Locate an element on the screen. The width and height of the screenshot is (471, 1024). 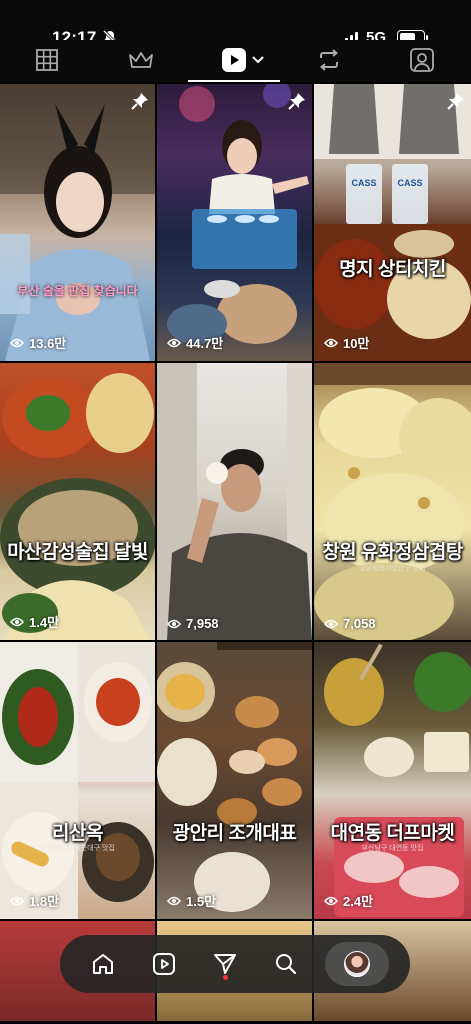
view-count-label: 7,058 is located at coordinates (359, 623).